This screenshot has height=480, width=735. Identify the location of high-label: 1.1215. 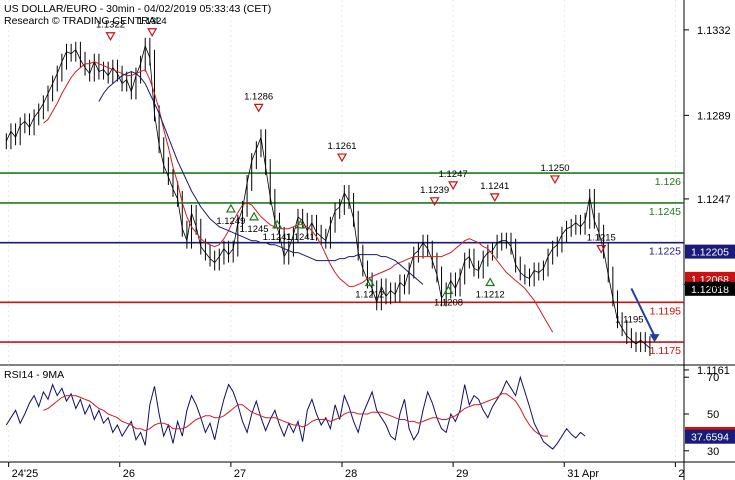
(601, 238).